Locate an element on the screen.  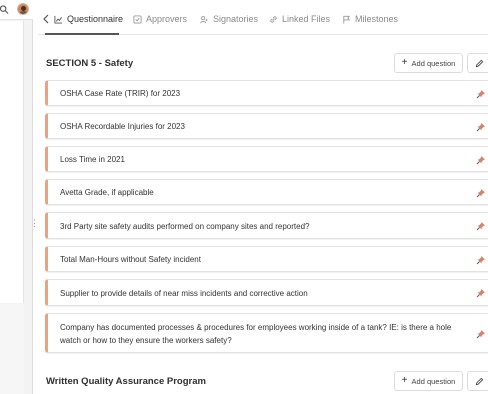
section-title: Written Quality Assurance Program is located at coordinates (126, 381).